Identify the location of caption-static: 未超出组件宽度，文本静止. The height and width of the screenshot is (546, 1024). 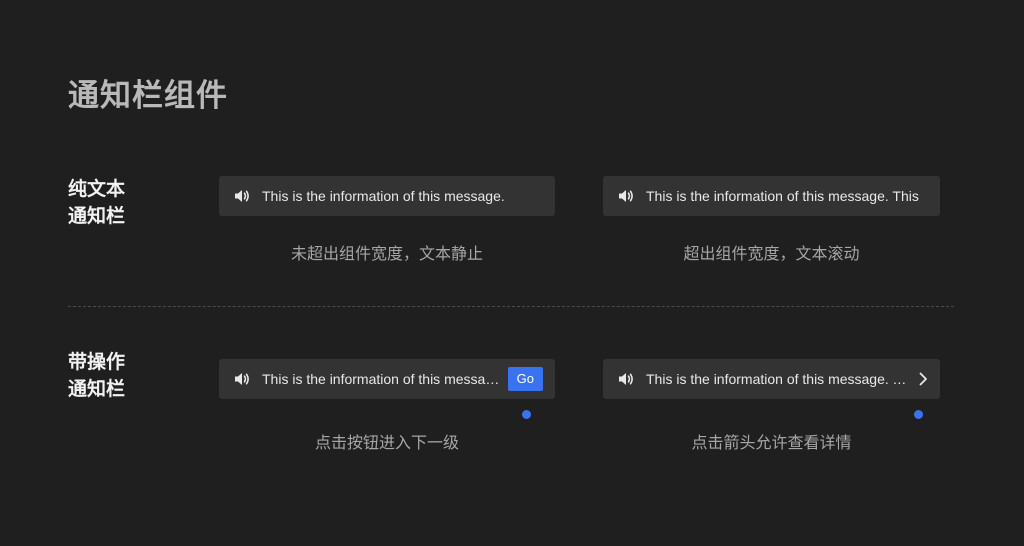
(386, 253).